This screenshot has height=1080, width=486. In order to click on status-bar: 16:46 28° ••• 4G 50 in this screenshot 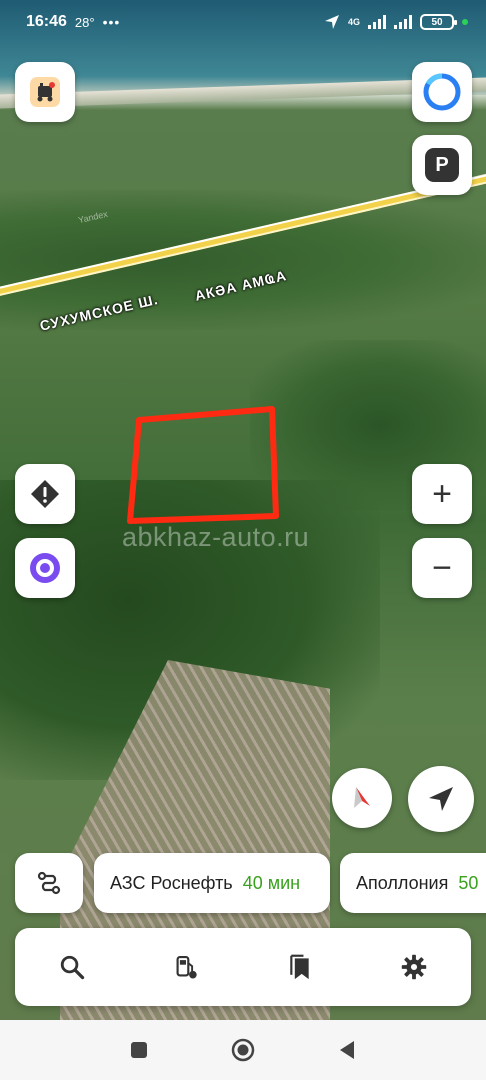, I will do `click(243, 22)`.